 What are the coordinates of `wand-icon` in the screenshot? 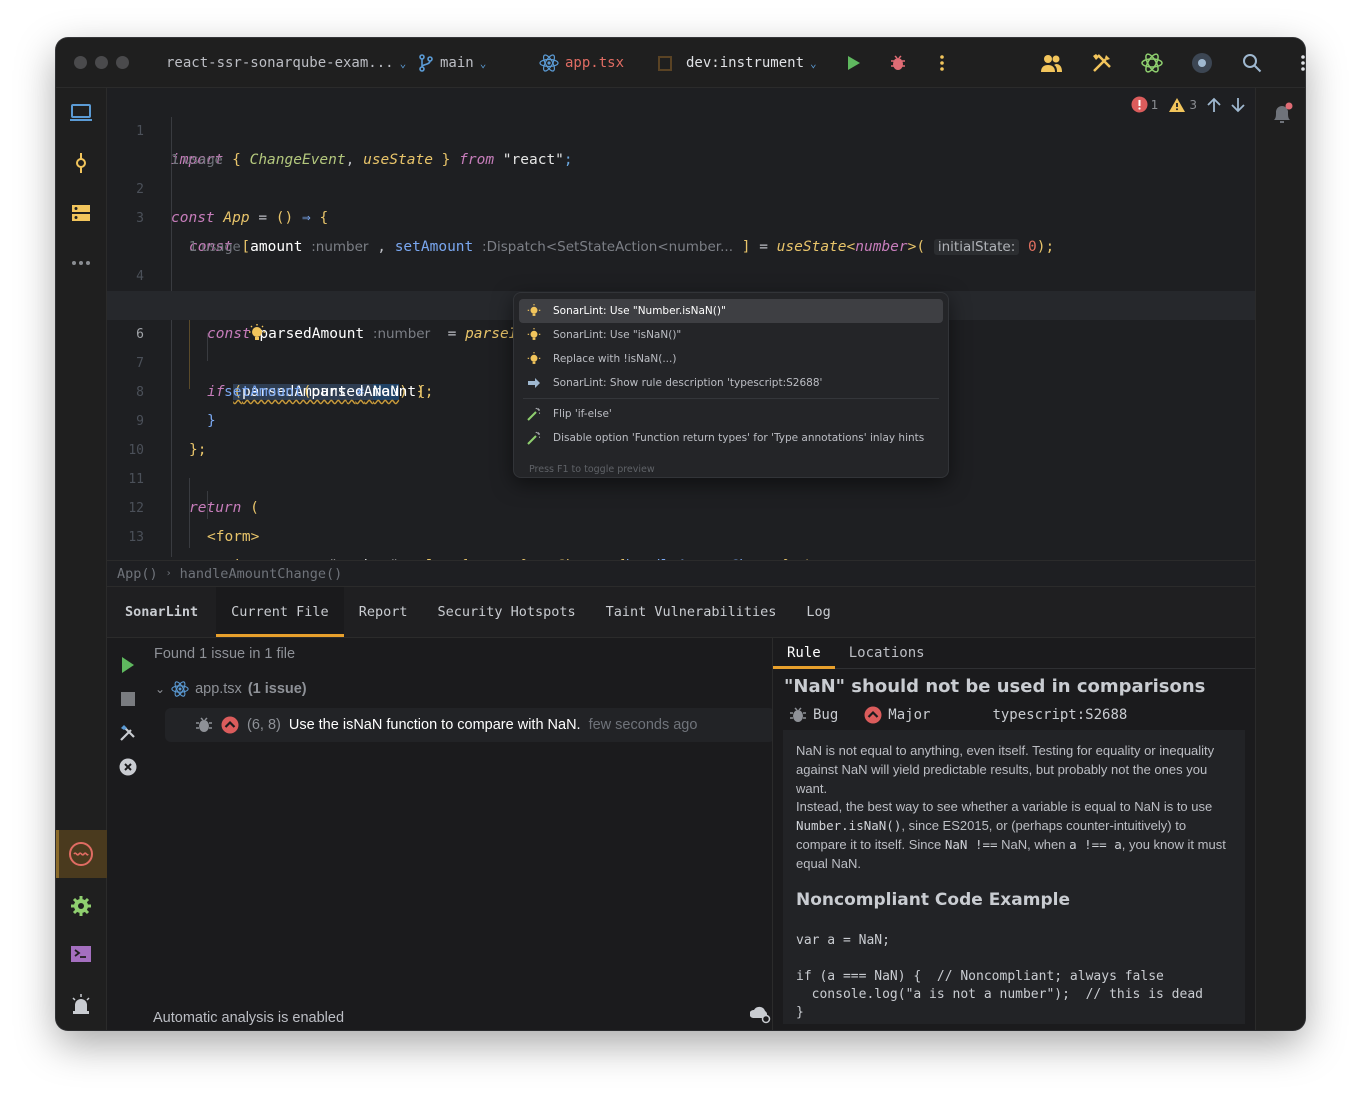 It's located at (534, 414).